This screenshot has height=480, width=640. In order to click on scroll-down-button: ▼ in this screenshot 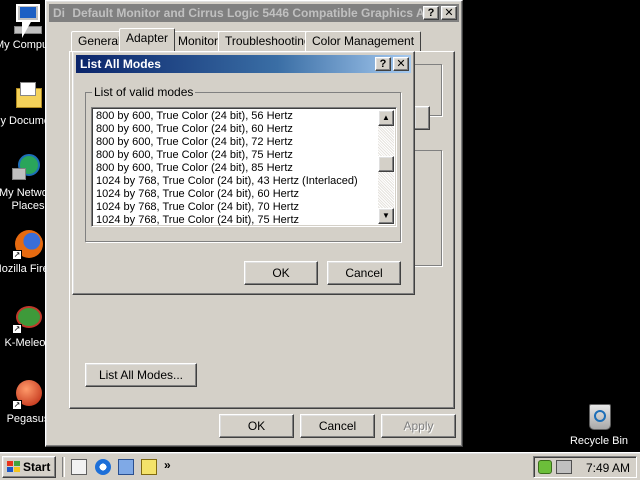, I will do `click(386, 216)`.